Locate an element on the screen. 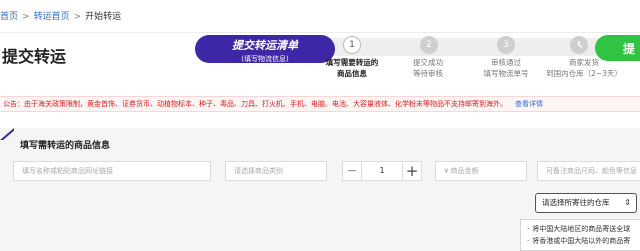 The width and height of the screenshot is (640, 251). warehouse-option: · 将香港或中国大陆以外的商品寄 is located at coordinates (582, 241).